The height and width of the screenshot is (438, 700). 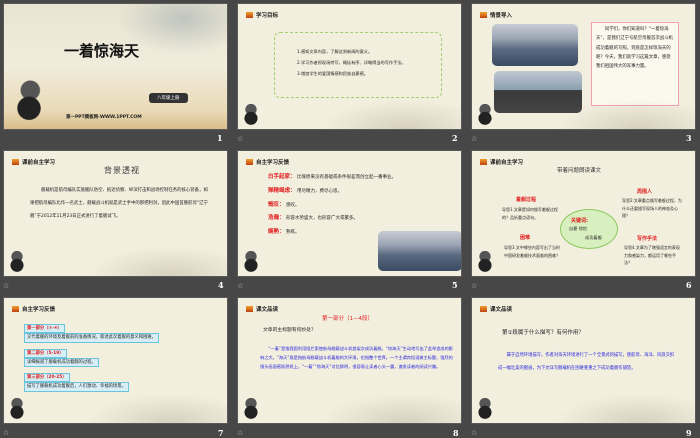 I want to click on keyword-cloud: 关键词: 自豪 惊险 成功着舰, so click(x=589, y=229).